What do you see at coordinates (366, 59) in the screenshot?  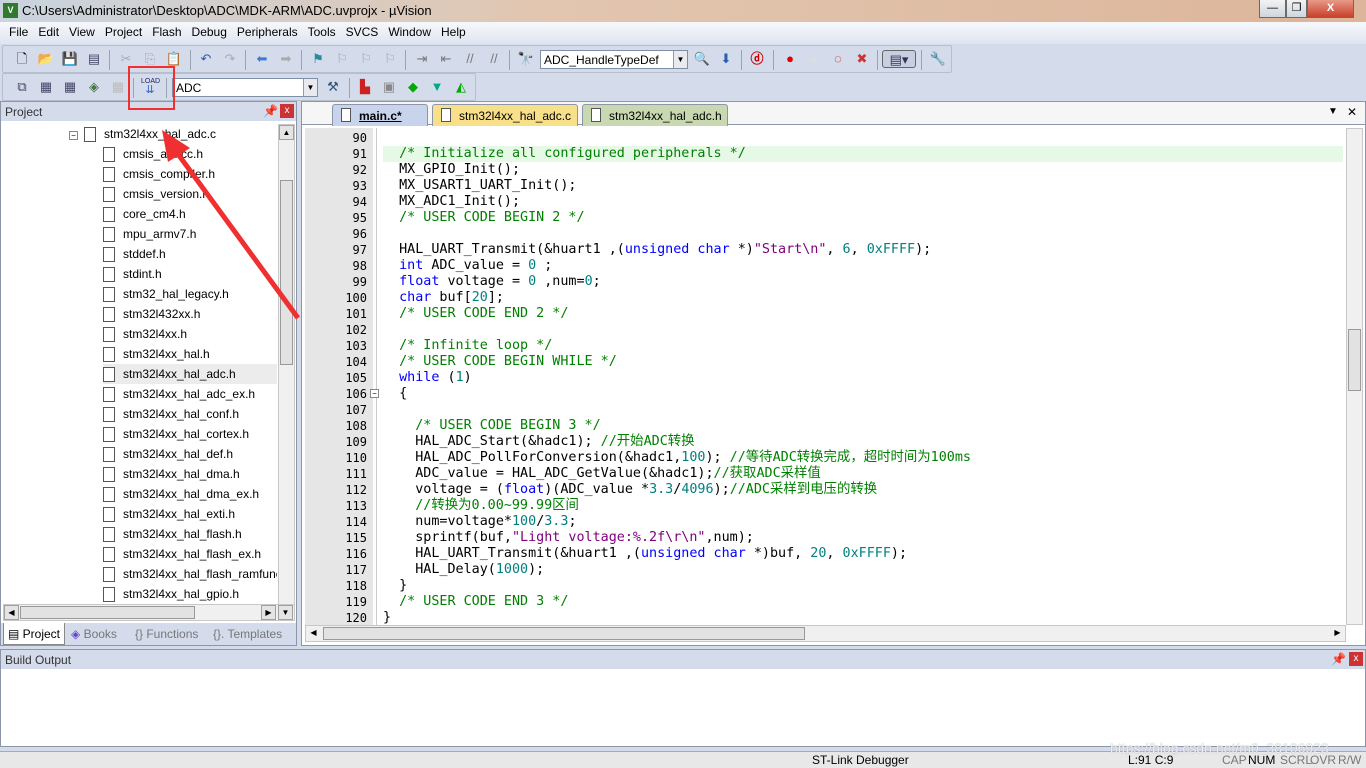 I see `next-bookmark-icon: ⚐` at bounding box center [366, 59].